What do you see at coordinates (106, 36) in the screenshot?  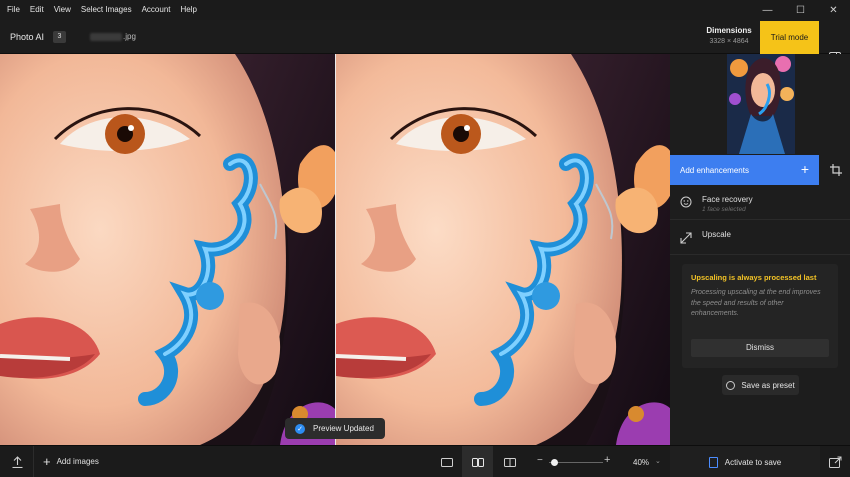 I see `filename-redacted` at bounding box center [106, 36].